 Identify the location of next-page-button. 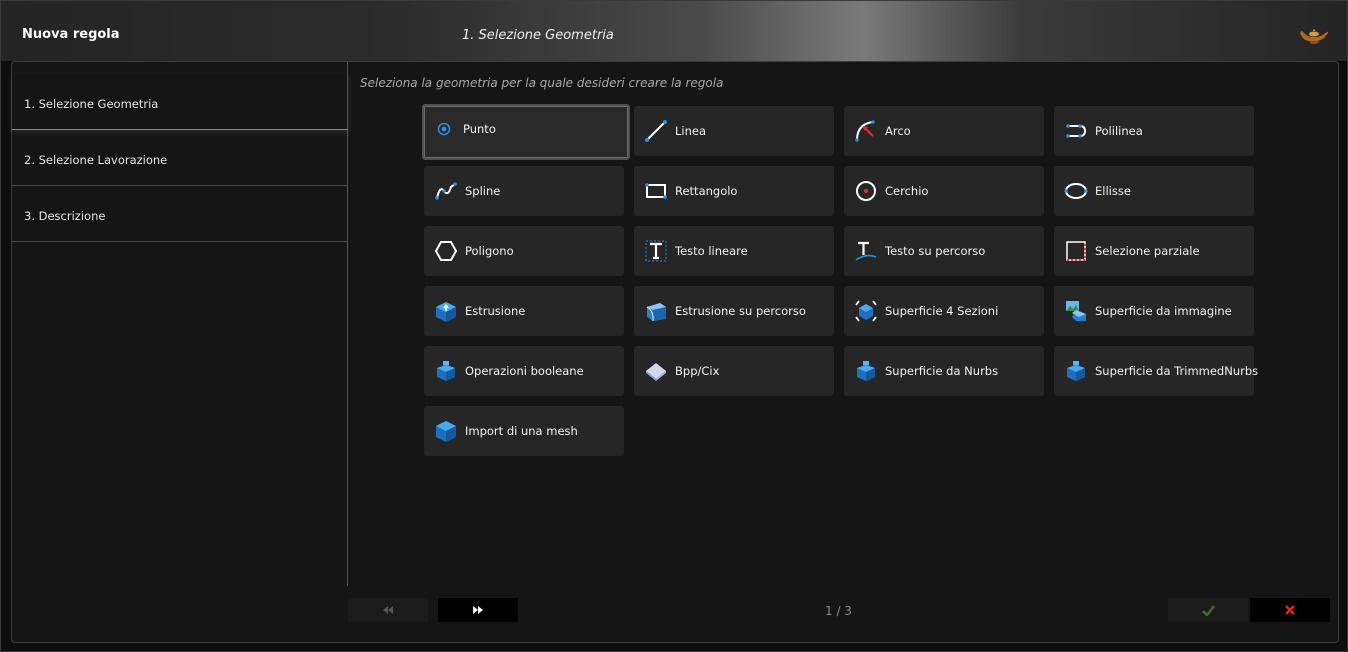
(478, 610).